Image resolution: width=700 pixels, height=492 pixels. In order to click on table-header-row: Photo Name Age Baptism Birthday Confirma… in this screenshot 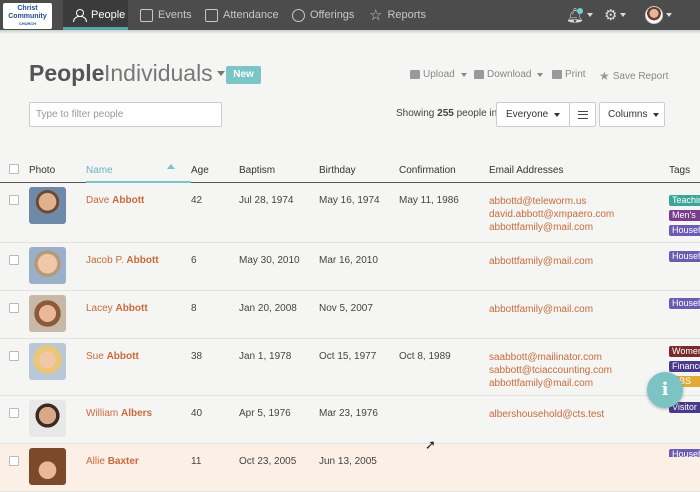, I will do `click(350, 171)`.